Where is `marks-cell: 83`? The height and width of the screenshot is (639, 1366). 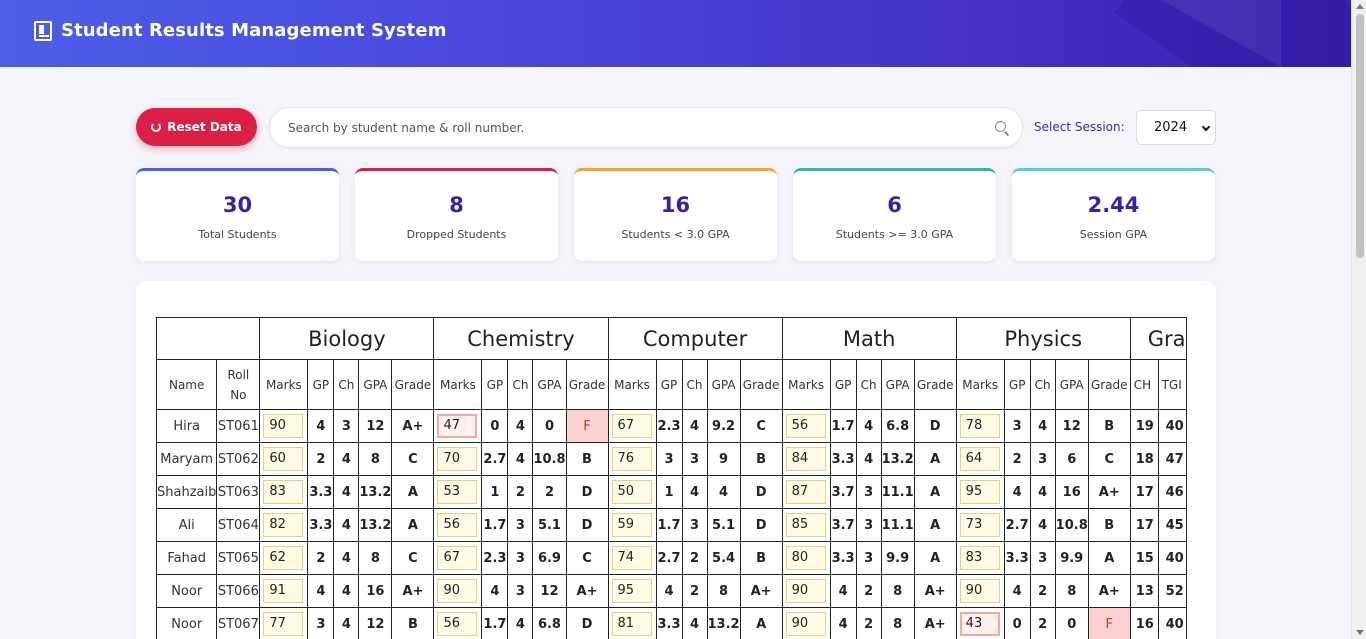
marks-cell: 83 is located at coordinates (980, 558).